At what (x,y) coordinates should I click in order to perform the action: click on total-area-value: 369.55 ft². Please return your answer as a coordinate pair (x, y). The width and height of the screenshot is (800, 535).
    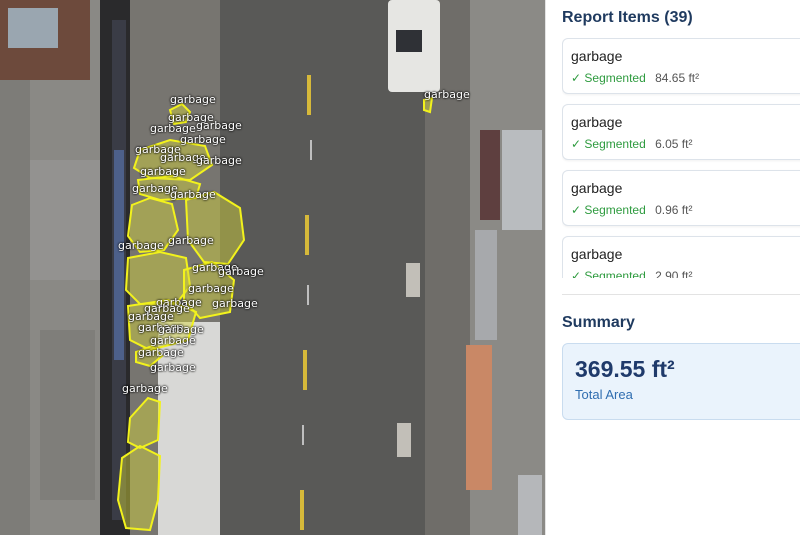
    Looking at the image, I should click on (625, 369).